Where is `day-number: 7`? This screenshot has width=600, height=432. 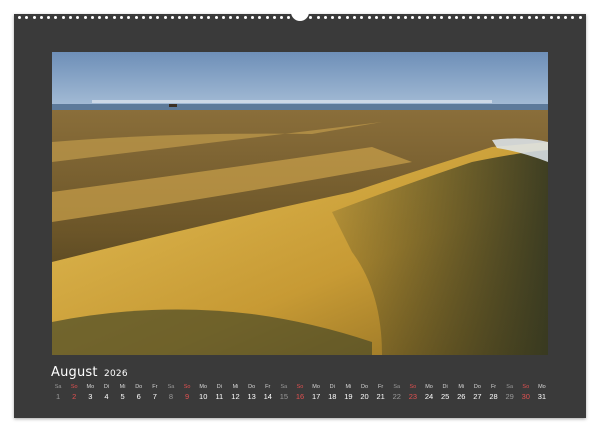
day-number: 7 is located at coordinates (154, 396).